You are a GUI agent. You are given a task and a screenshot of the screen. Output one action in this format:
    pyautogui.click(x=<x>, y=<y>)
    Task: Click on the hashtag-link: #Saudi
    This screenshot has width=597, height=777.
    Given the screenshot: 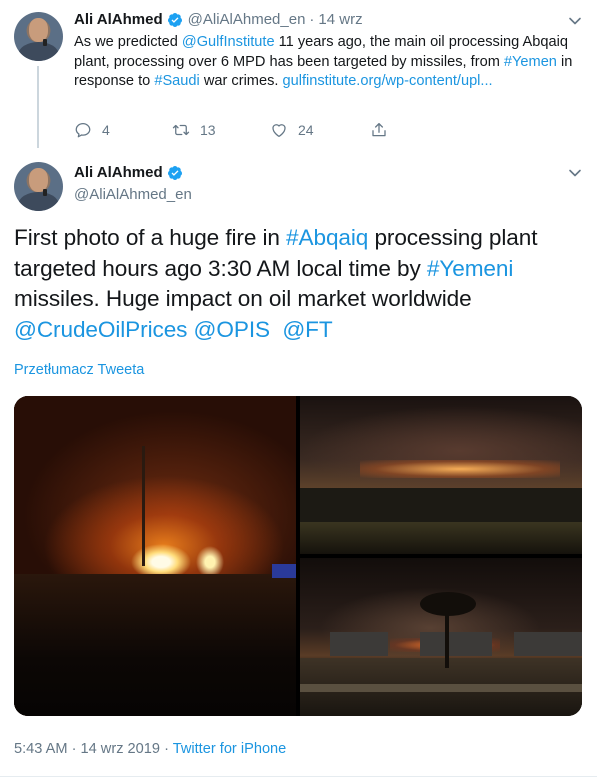 What is the action you would take?
    pyautogui.click(x=176, y=81)
    